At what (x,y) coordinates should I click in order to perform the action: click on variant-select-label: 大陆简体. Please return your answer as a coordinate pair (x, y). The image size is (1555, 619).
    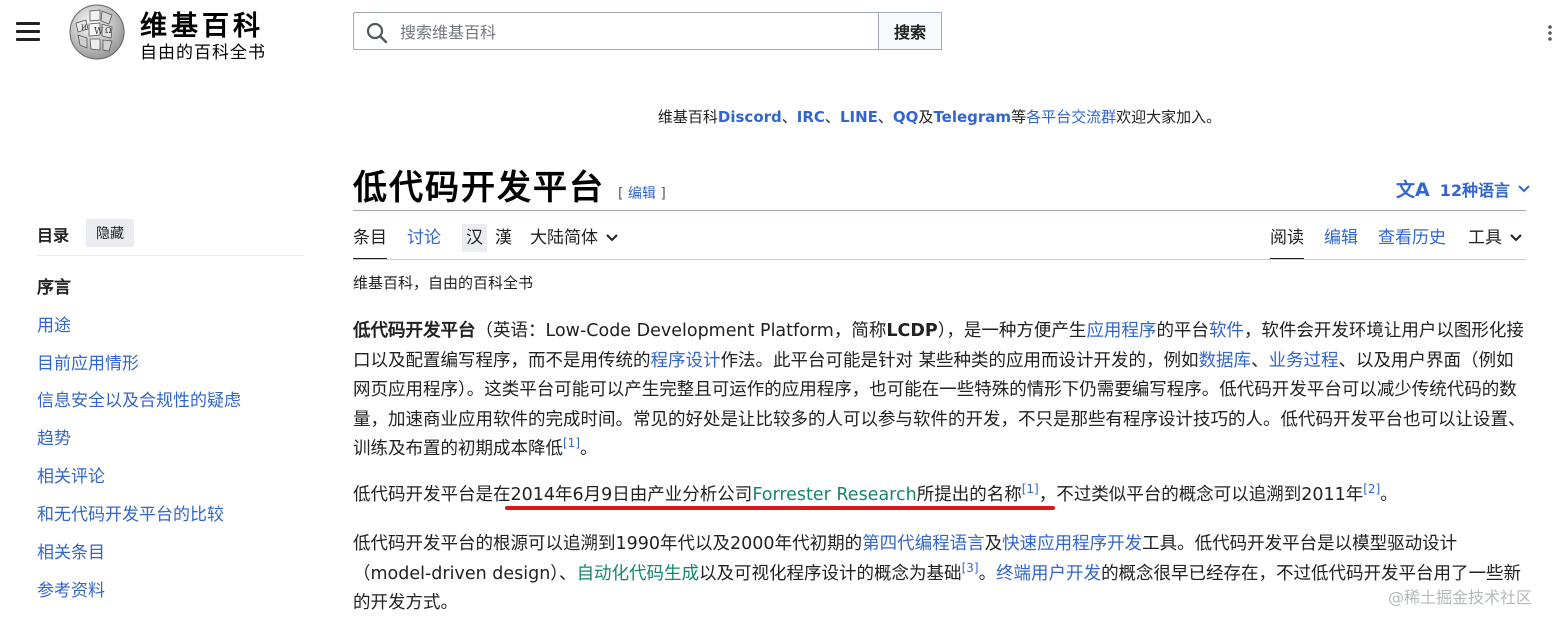
    Looking at the image, I should click on (564, 238).